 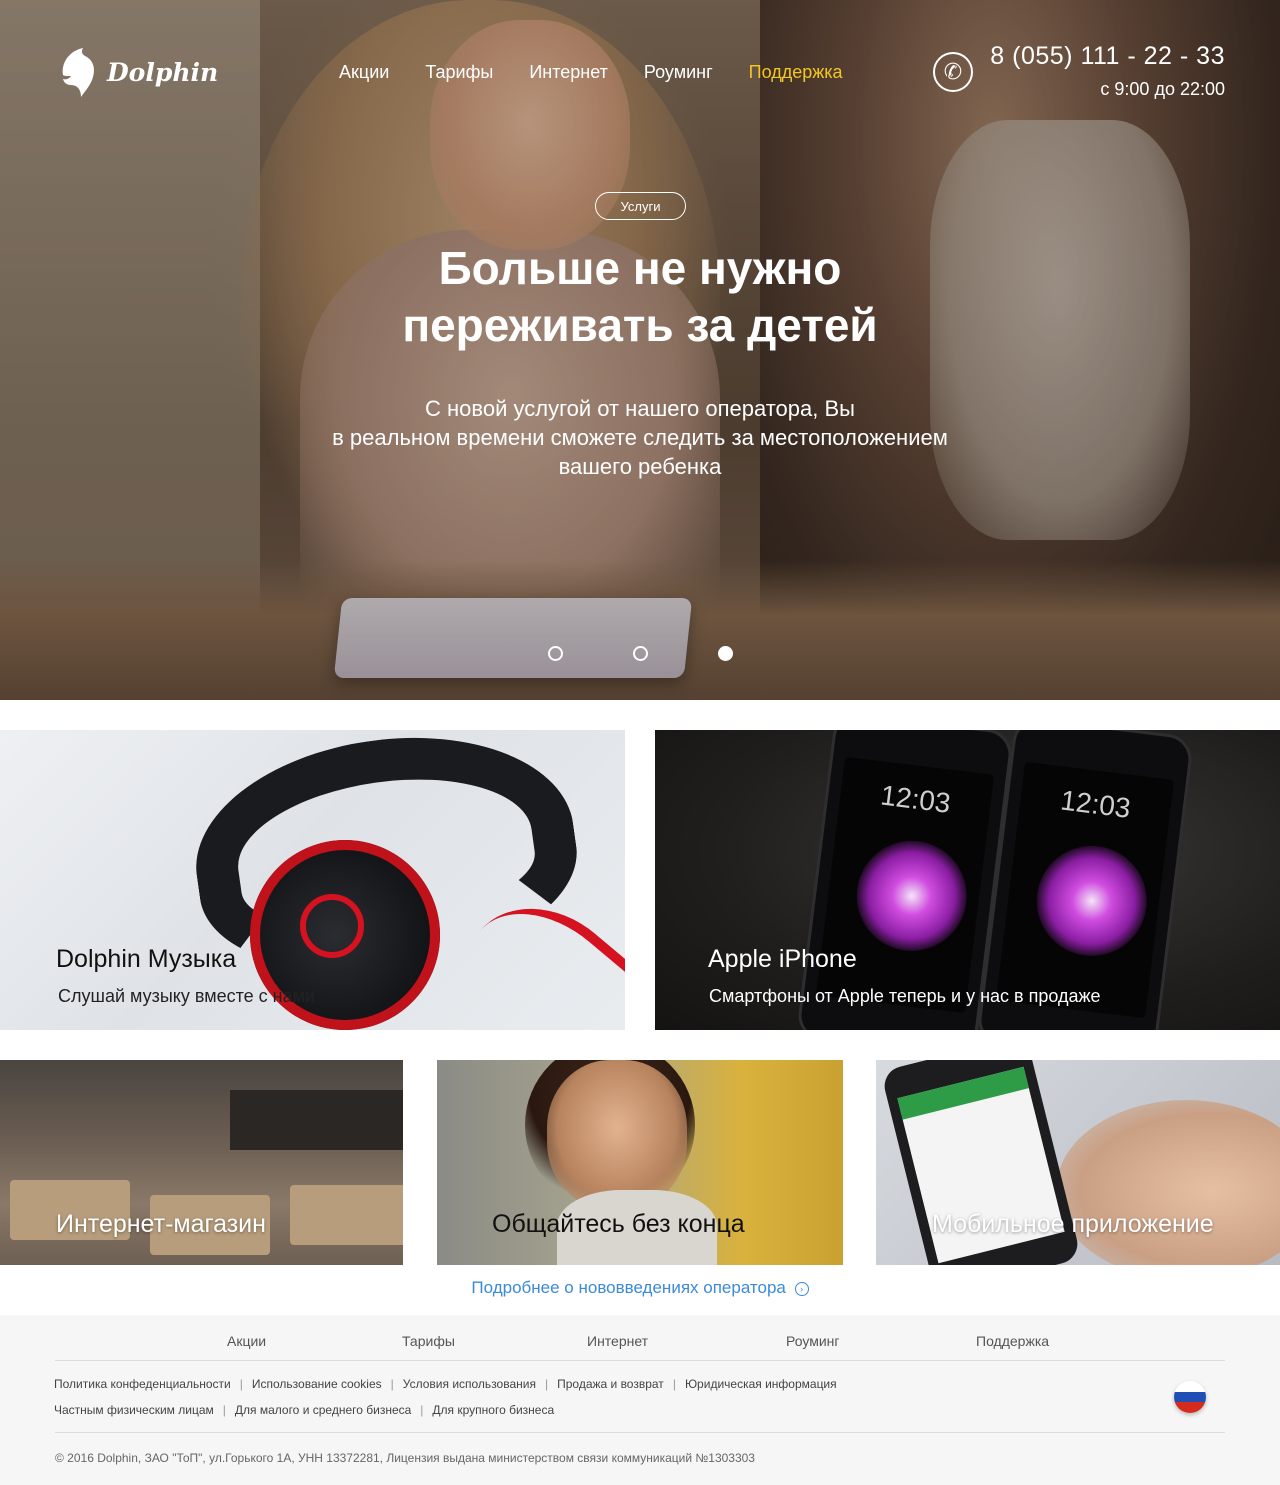 I want to click on tile-subtitle: Слушай музыку вместе с нами, so click(x=187, y=996).